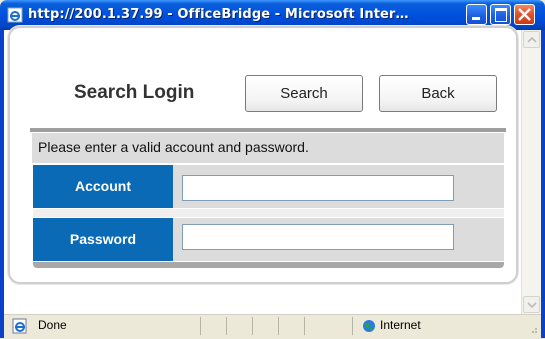 The image size is (545, 339). What do you see at coordinates (543, 184) in the screenshot?
I see `window-frame-right` at bounding box center [543, 184].